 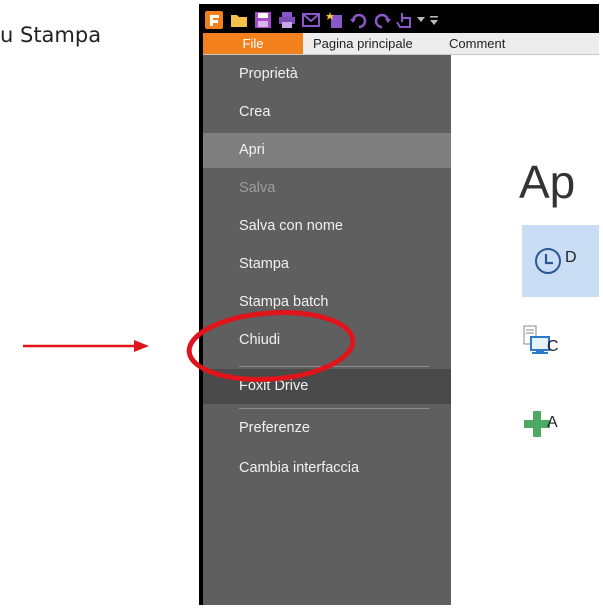 I want to click on red-arrow, so click(x=86, y=346).